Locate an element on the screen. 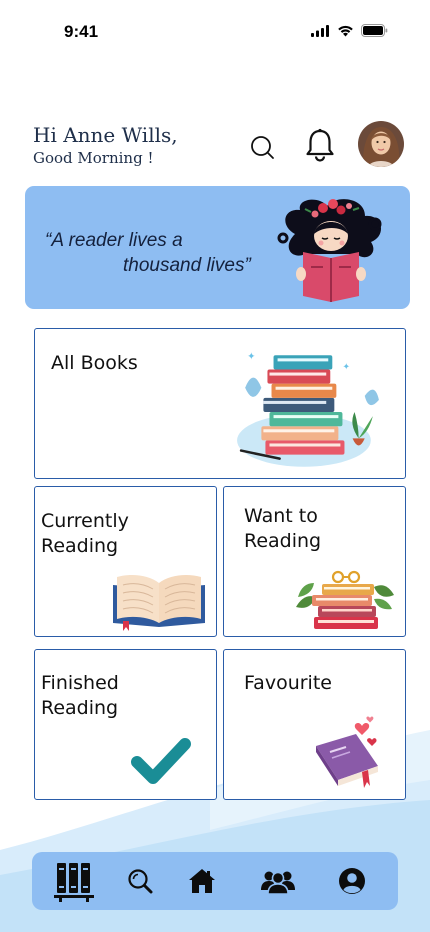  open-book-illustration is located at coordinates (159, 603).